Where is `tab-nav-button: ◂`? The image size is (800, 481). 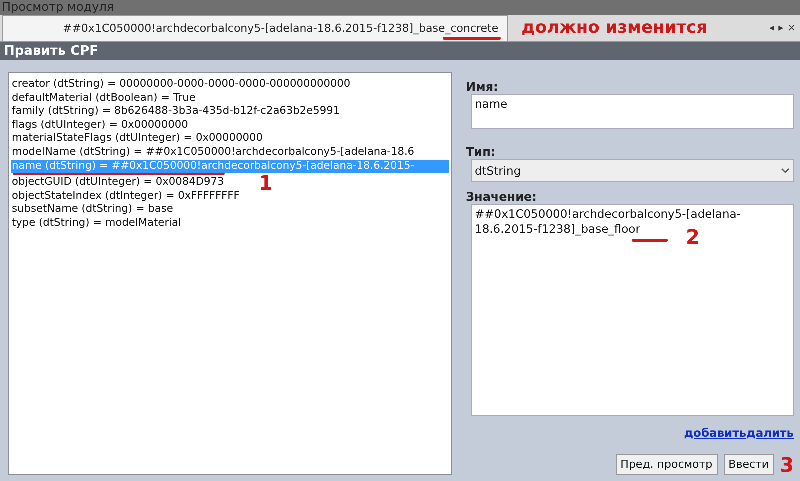 tab-nav-button: ◂ is located at coordinates (772, 28).